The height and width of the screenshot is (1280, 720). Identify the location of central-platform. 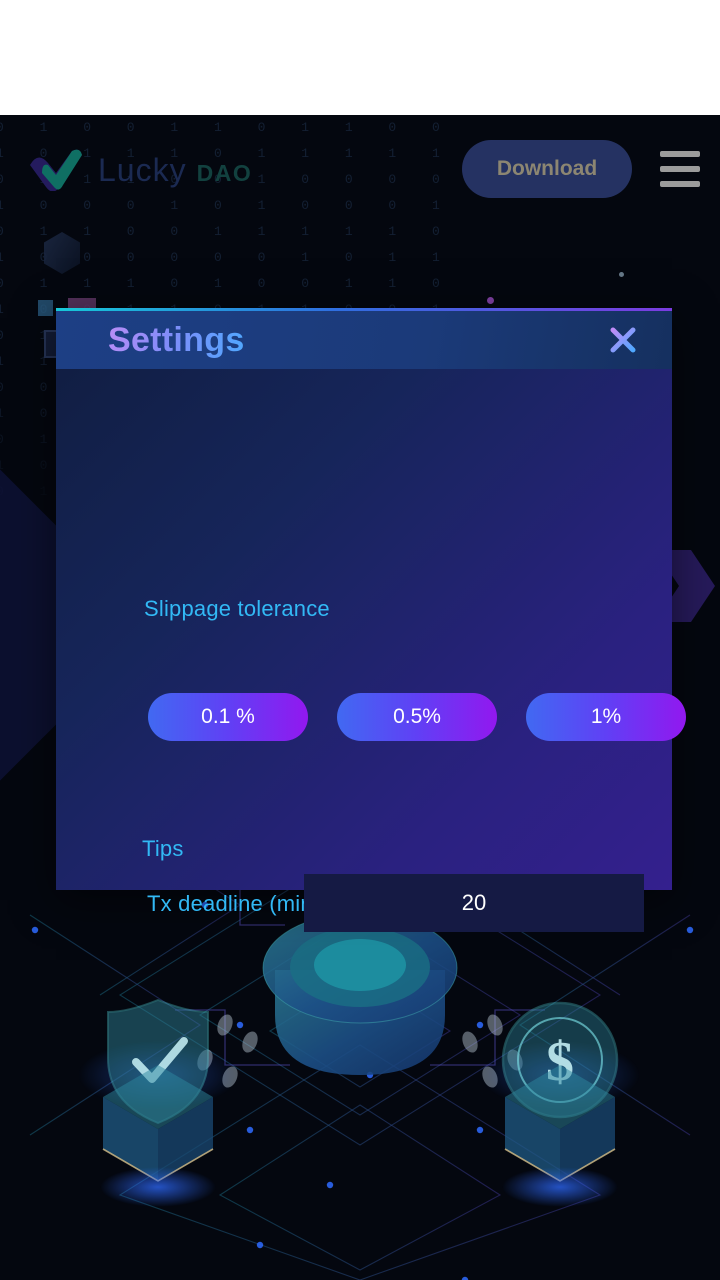
(360, 993).